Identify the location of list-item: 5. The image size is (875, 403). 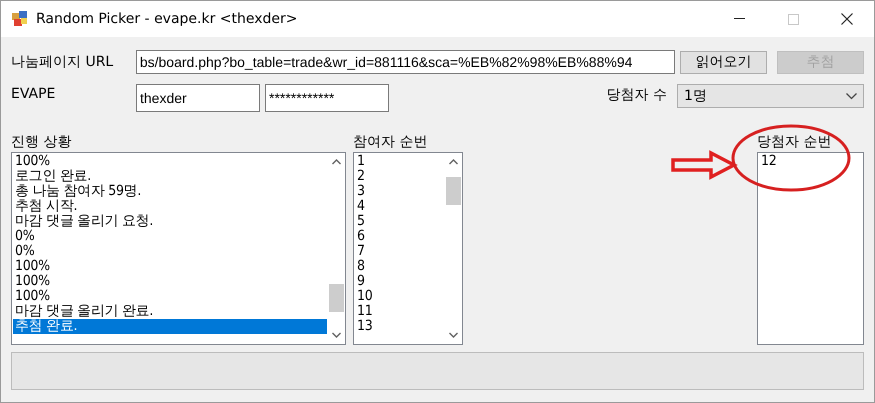
(399, 221).